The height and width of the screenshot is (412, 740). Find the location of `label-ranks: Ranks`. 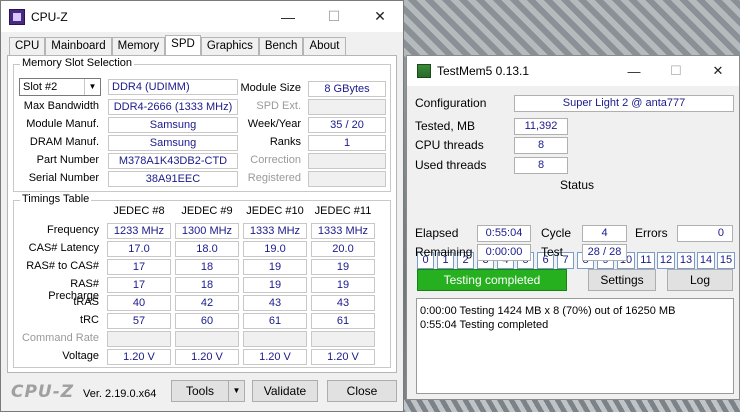

label-ranks: Ranks is located at coordinates (285, 142).